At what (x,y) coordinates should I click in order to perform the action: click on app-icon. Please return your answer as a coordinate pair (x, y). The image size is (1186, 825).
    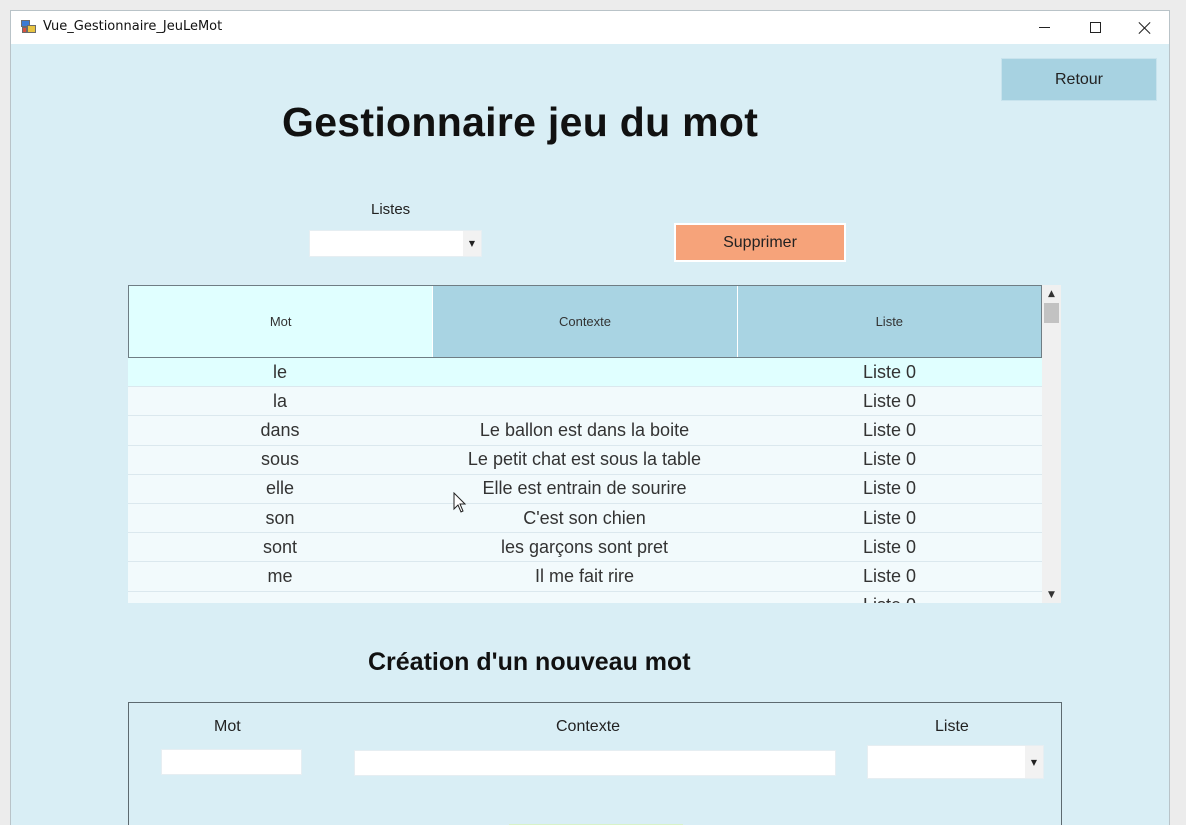
    Looking at the image, I should click on (29, 26).